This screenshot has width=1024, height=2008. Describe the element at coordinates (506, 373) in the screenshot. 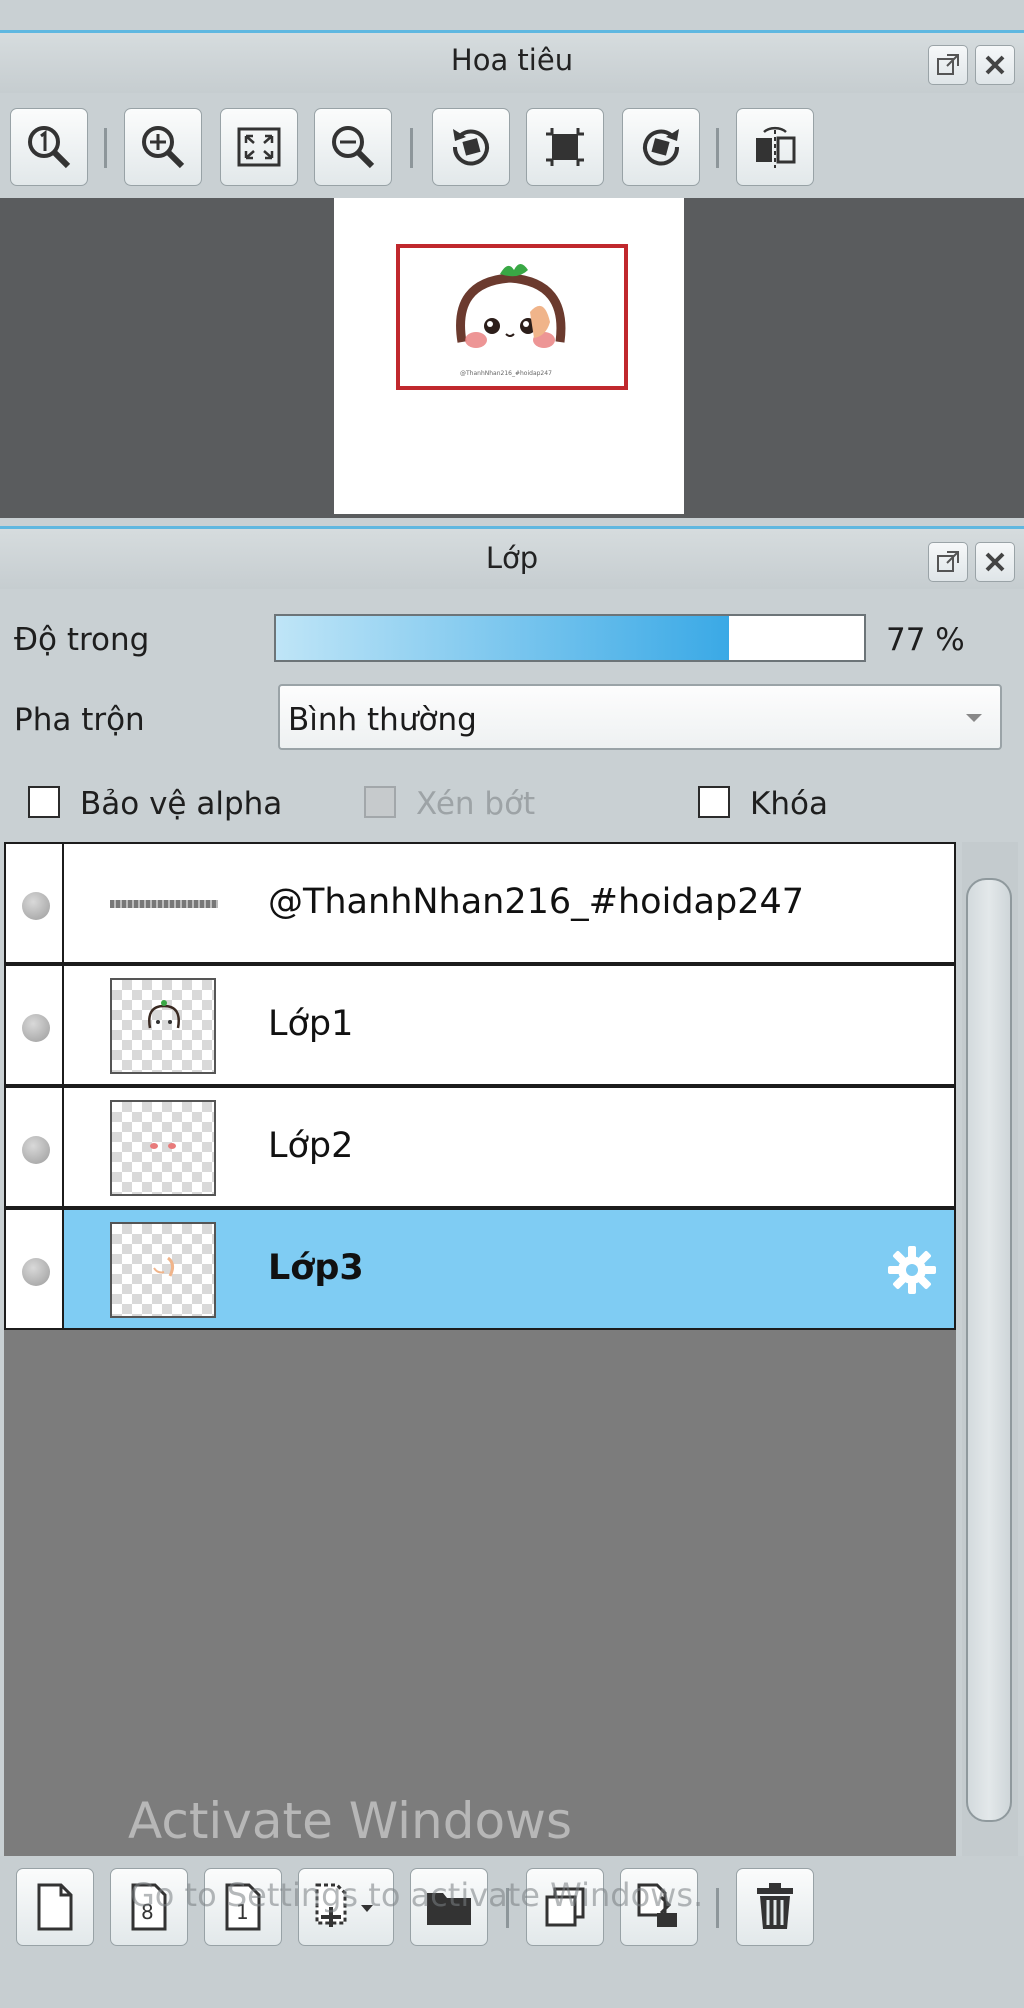

I see `preview-caption: @ThanhNhan216_#hoidap247` at that location.